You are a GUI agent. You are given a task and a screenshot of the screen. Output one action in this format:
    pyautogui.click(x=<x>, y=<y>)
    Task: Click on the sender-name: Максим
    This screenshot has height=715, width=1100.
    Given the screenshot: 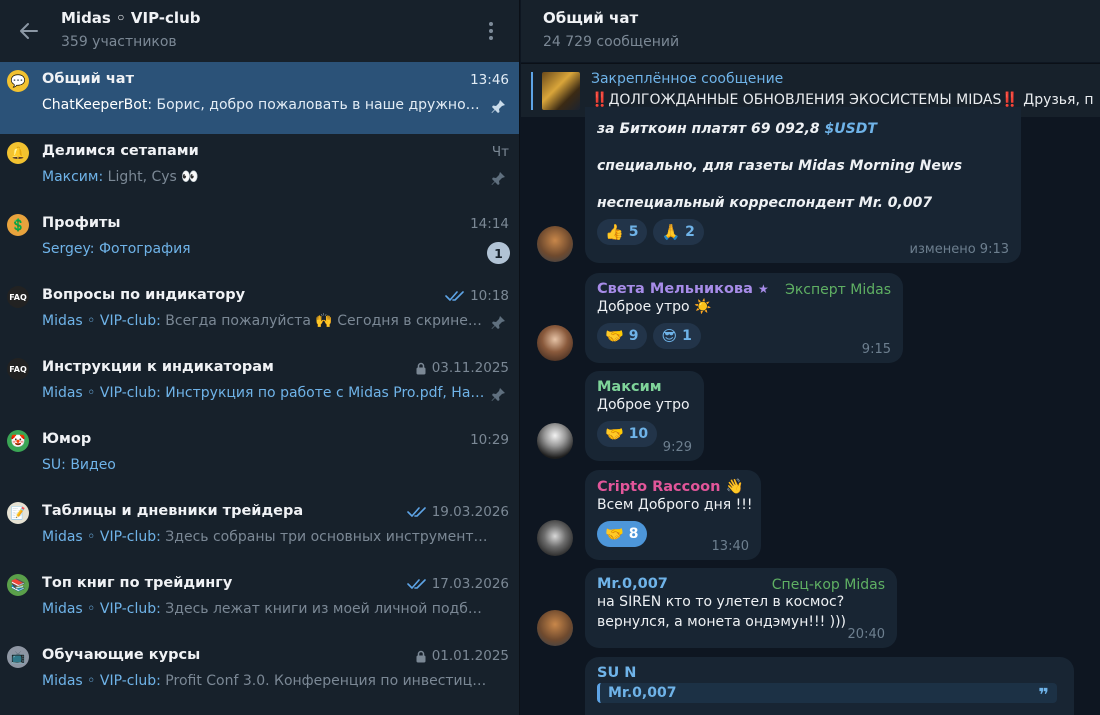 What is the action you would take?
    pyautogui.click(x=644, y=387)
    